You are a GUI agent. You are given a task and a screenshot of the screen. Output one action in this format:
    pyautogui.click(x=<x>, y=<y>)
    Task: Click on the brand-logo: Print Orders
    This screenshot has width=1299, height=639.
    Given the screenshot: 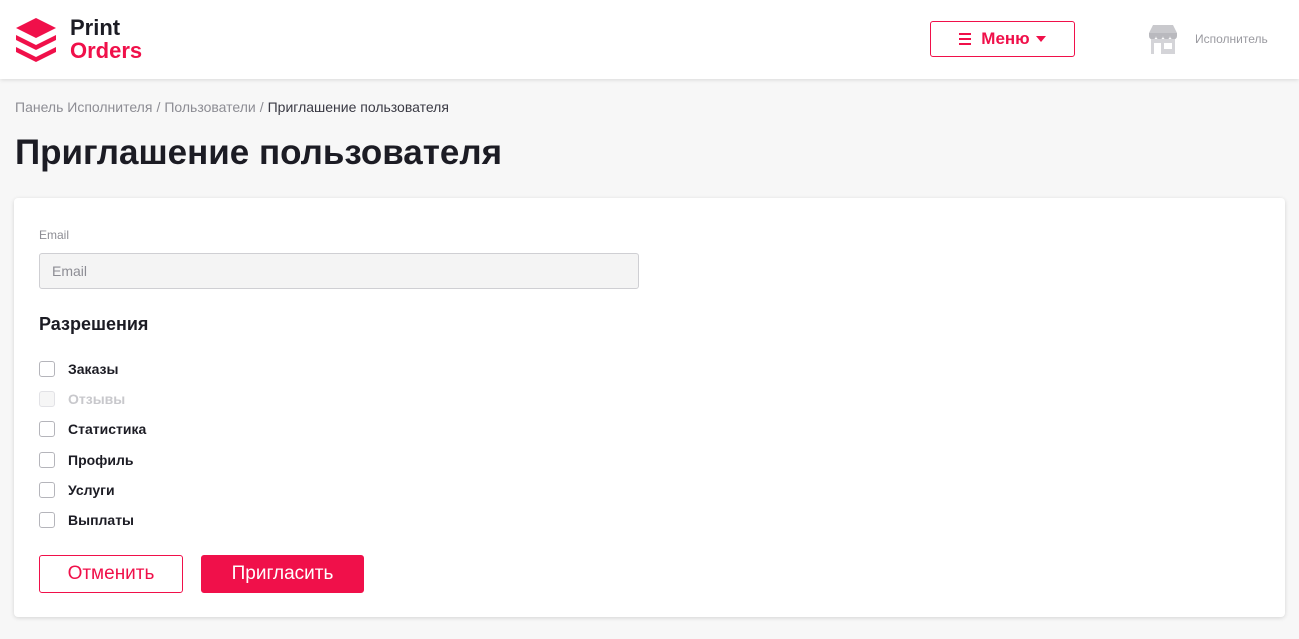 What is the action you would take?
    pyautogui.click(x=78, y=39)
    